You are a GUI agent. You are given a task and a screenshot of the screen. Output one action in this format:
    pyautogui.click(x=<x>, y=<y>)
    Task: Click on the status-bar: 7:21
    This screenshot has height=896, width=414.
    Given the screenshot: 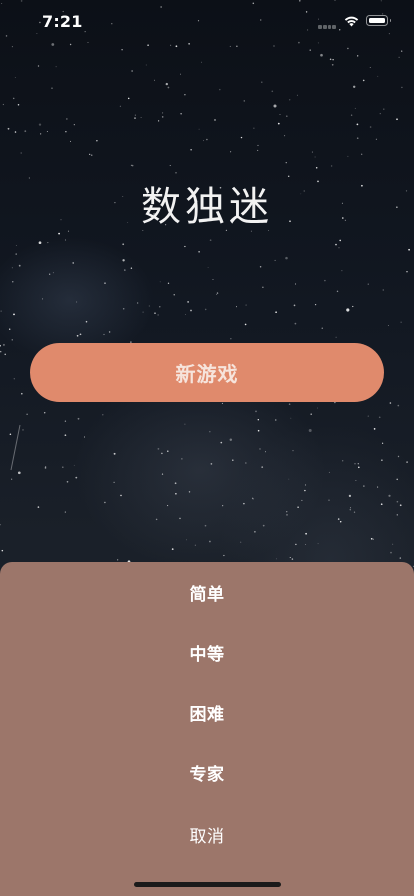 What is the action you would take?
    pyautogui.click(x=207, y=22)
    